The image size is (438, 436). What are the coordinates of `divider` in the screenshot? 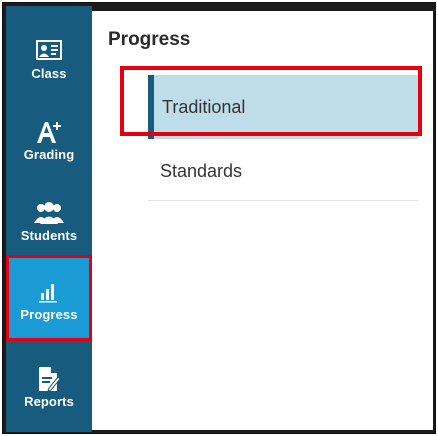 It's located at (283, 200).